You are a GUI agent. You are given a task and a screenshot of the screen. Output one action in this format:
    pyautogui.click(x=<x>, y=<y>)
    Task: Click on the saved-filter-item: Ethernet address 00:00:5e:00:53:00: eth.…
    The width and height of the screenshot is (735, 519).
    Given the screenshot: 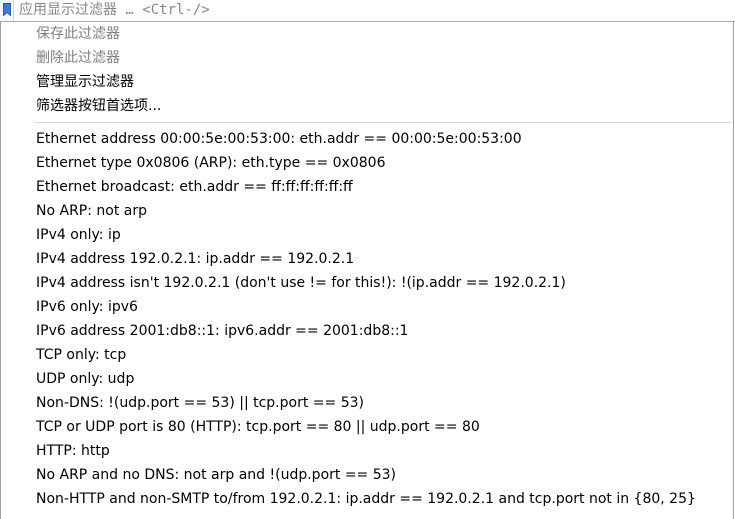 What is the action you would take?
    pyautogui.click(x=279, y=139)
    